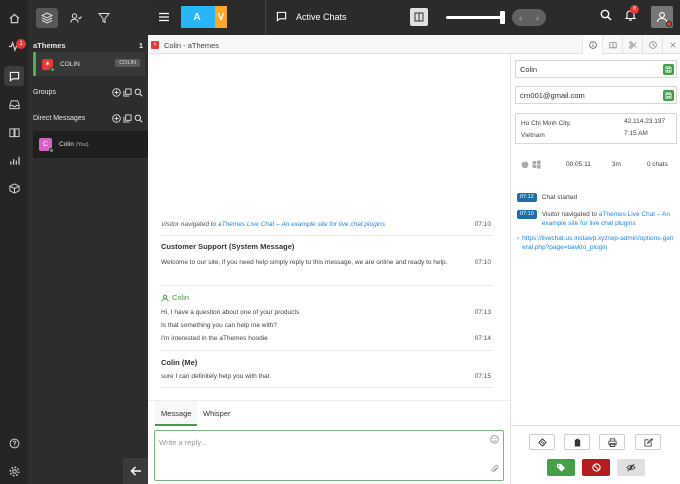 The height and width of the screenshot is (484, 680). I want to click on chat-bubble-icon, so click(281, 16).